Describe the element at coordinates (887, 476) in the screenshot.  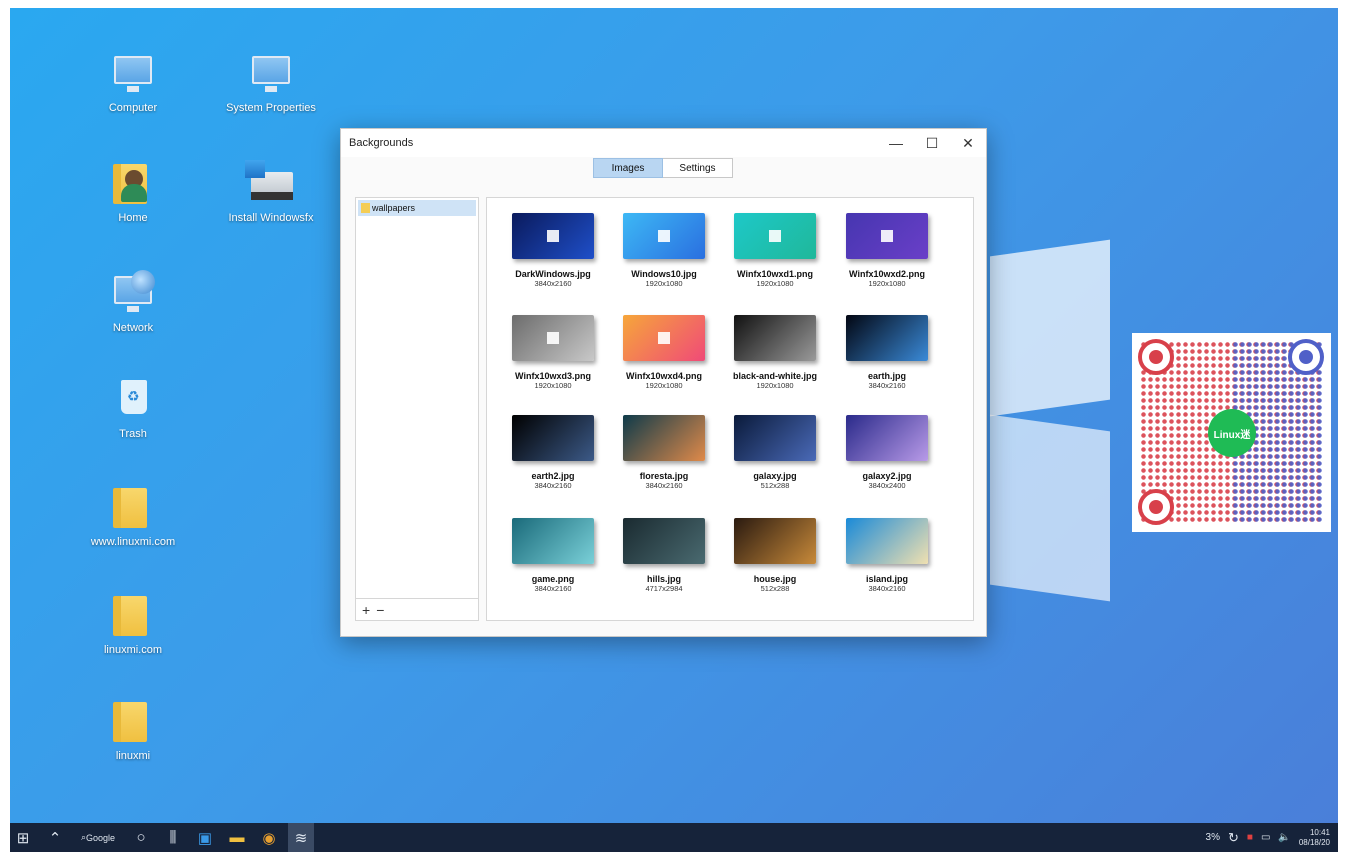
I see `wallpaper-name: galaxy2.jpg` at that location.